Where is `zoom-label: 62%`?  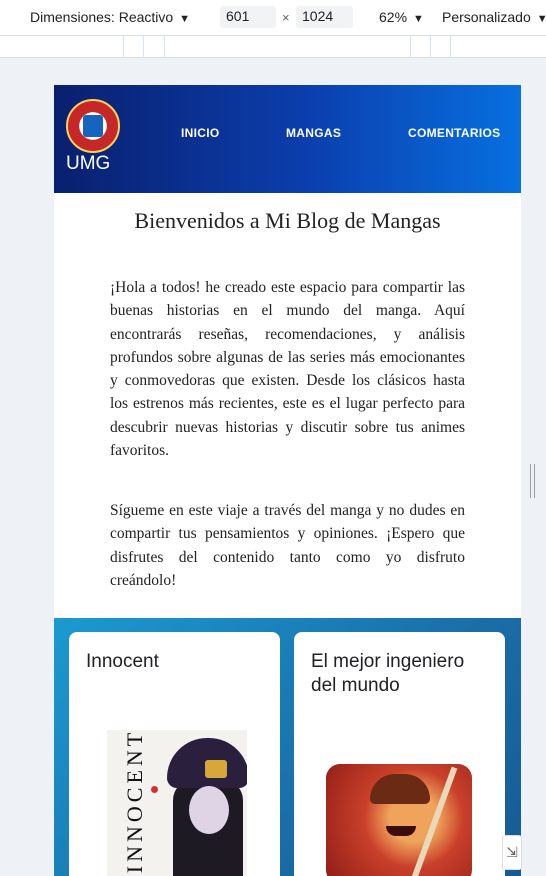
zoom-label: 62% is located at coordinates (393, 17).